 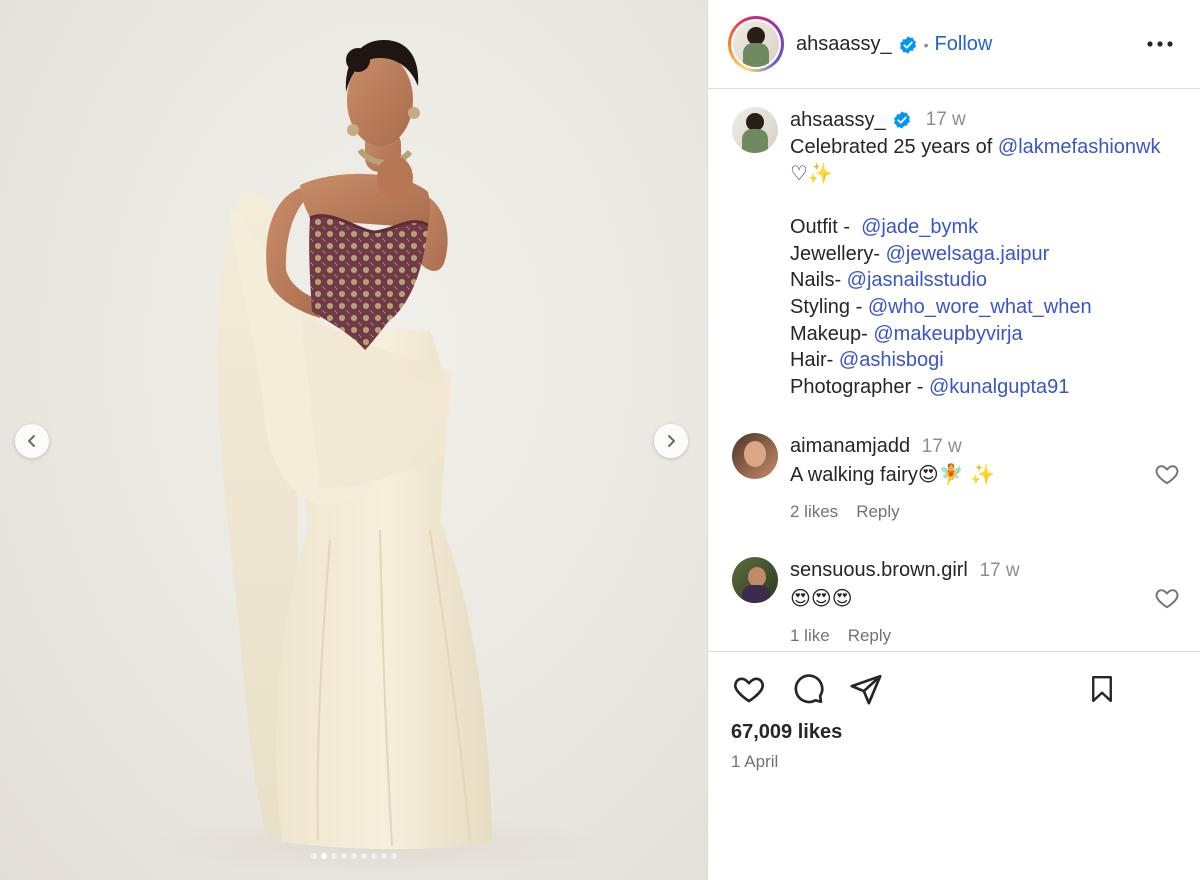 What do you see at coordinates (818, 280) in the screenshot?
I see `credit-label: Nails-` at bounding box center [818, 280].